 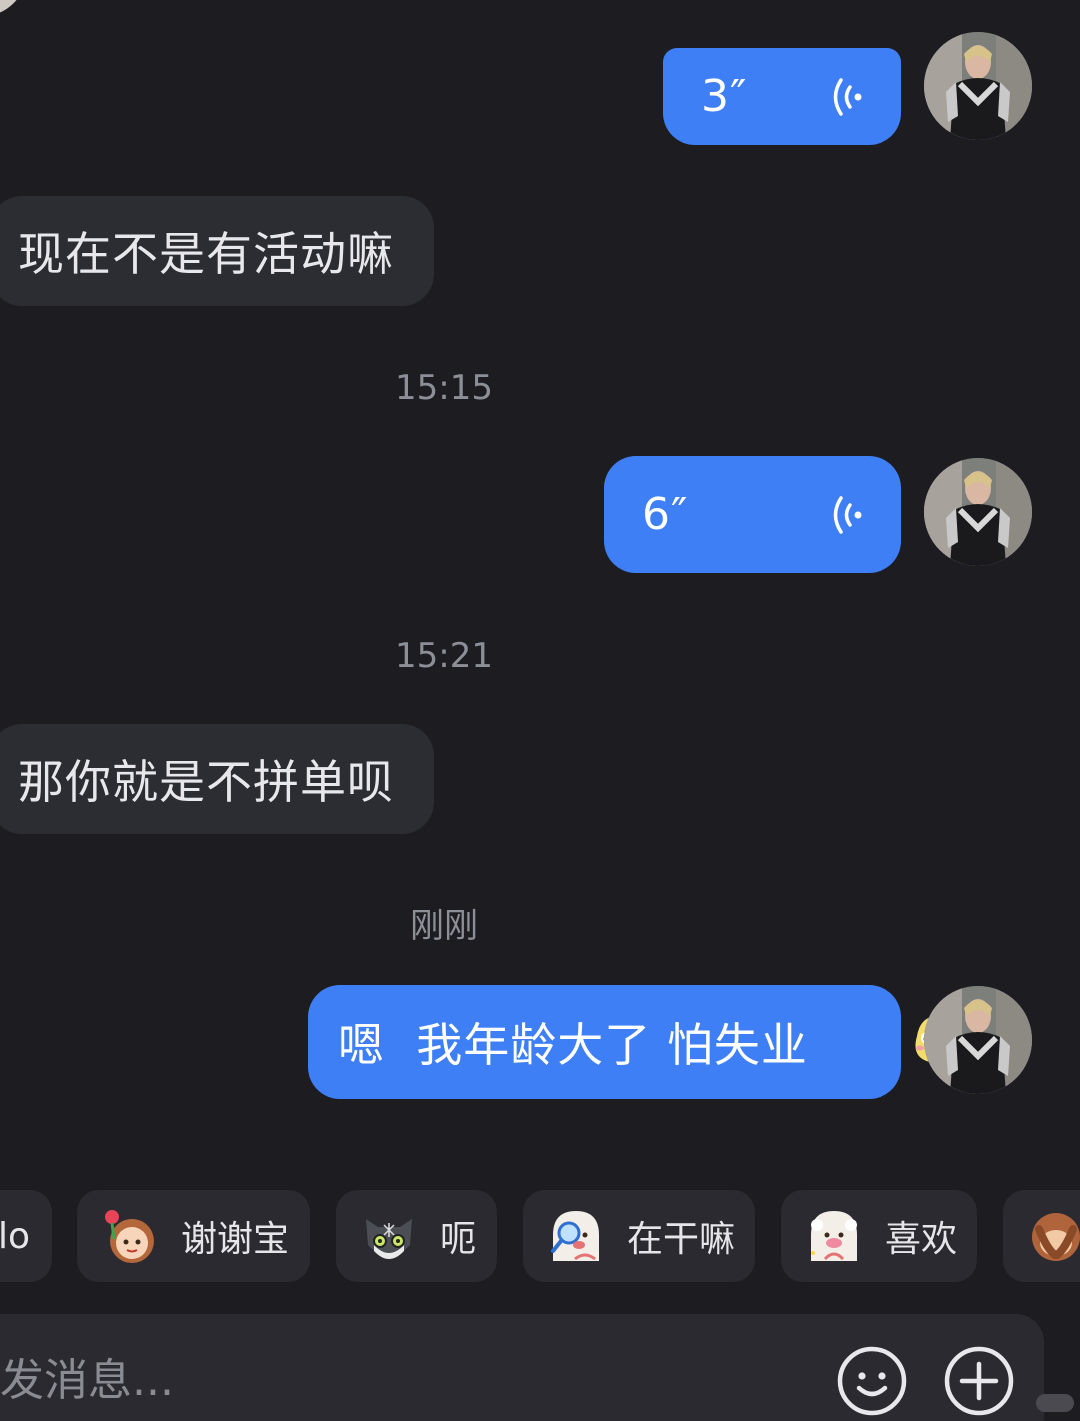 What do you see at coordinates (576, 1236) in the screenshot?
I see `magnifier-character-sticker-icon` at bounding box center [576, 1236].